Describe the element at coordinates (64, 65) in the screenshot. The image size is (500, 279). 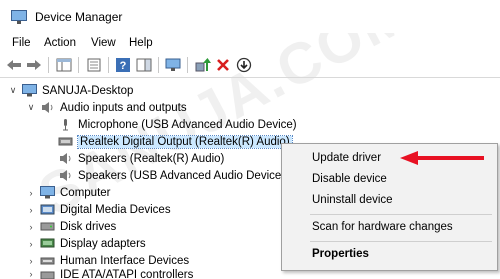
I see `show-hide-tree-icon` at that location.